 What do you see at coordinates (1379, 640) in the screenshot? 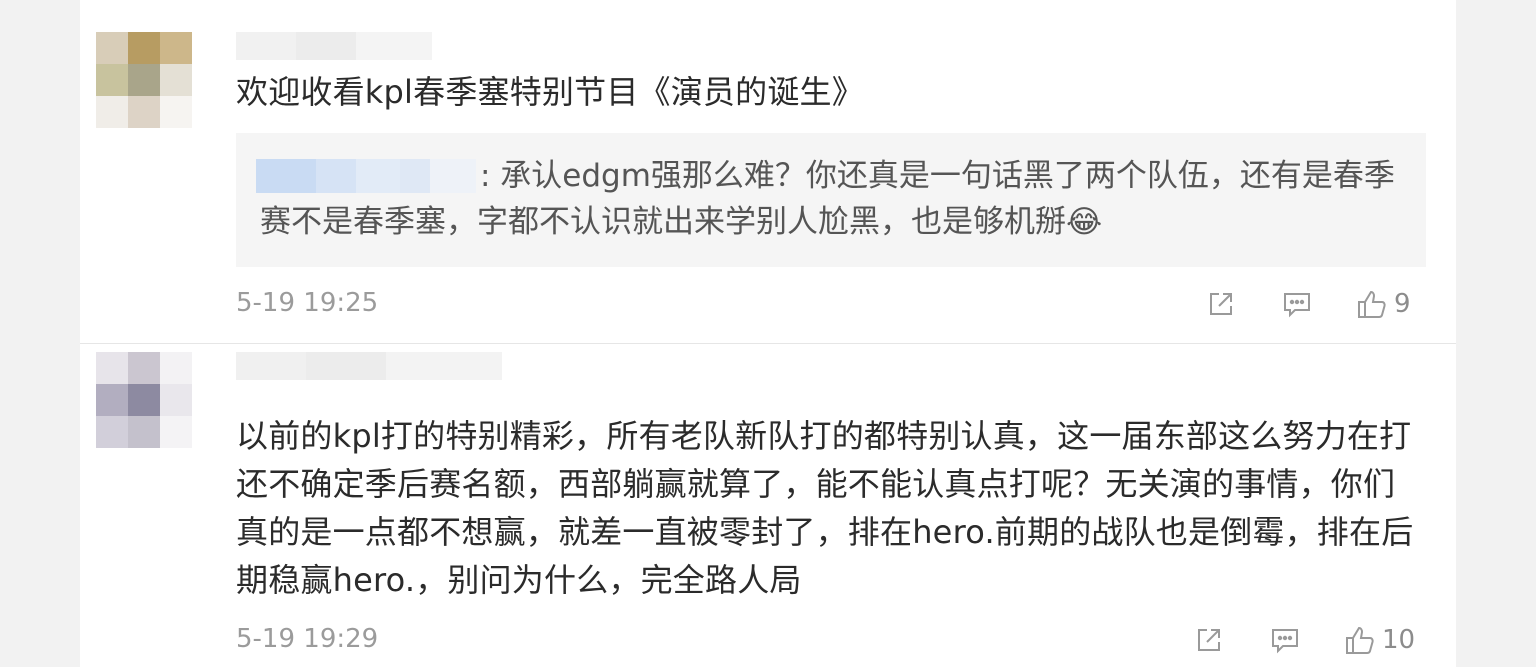
I see `like-button: 10` at bounding box center [1379, 640].